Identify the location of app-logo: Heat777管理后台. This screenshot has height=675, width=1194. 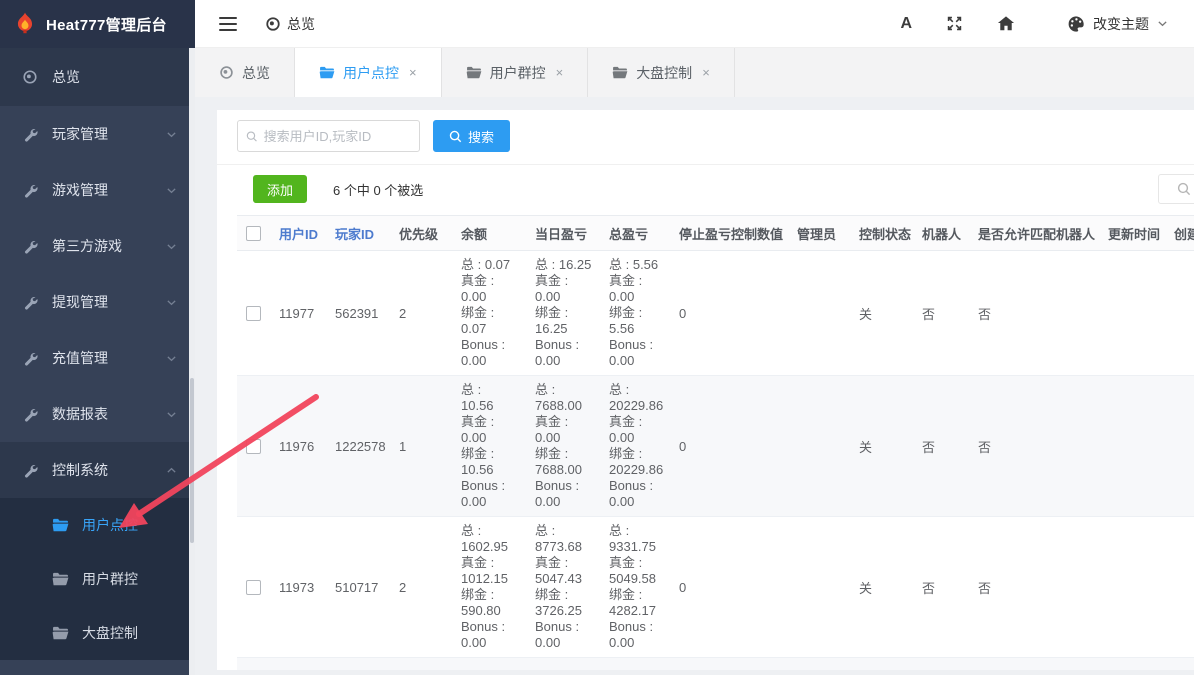
(97, 24).